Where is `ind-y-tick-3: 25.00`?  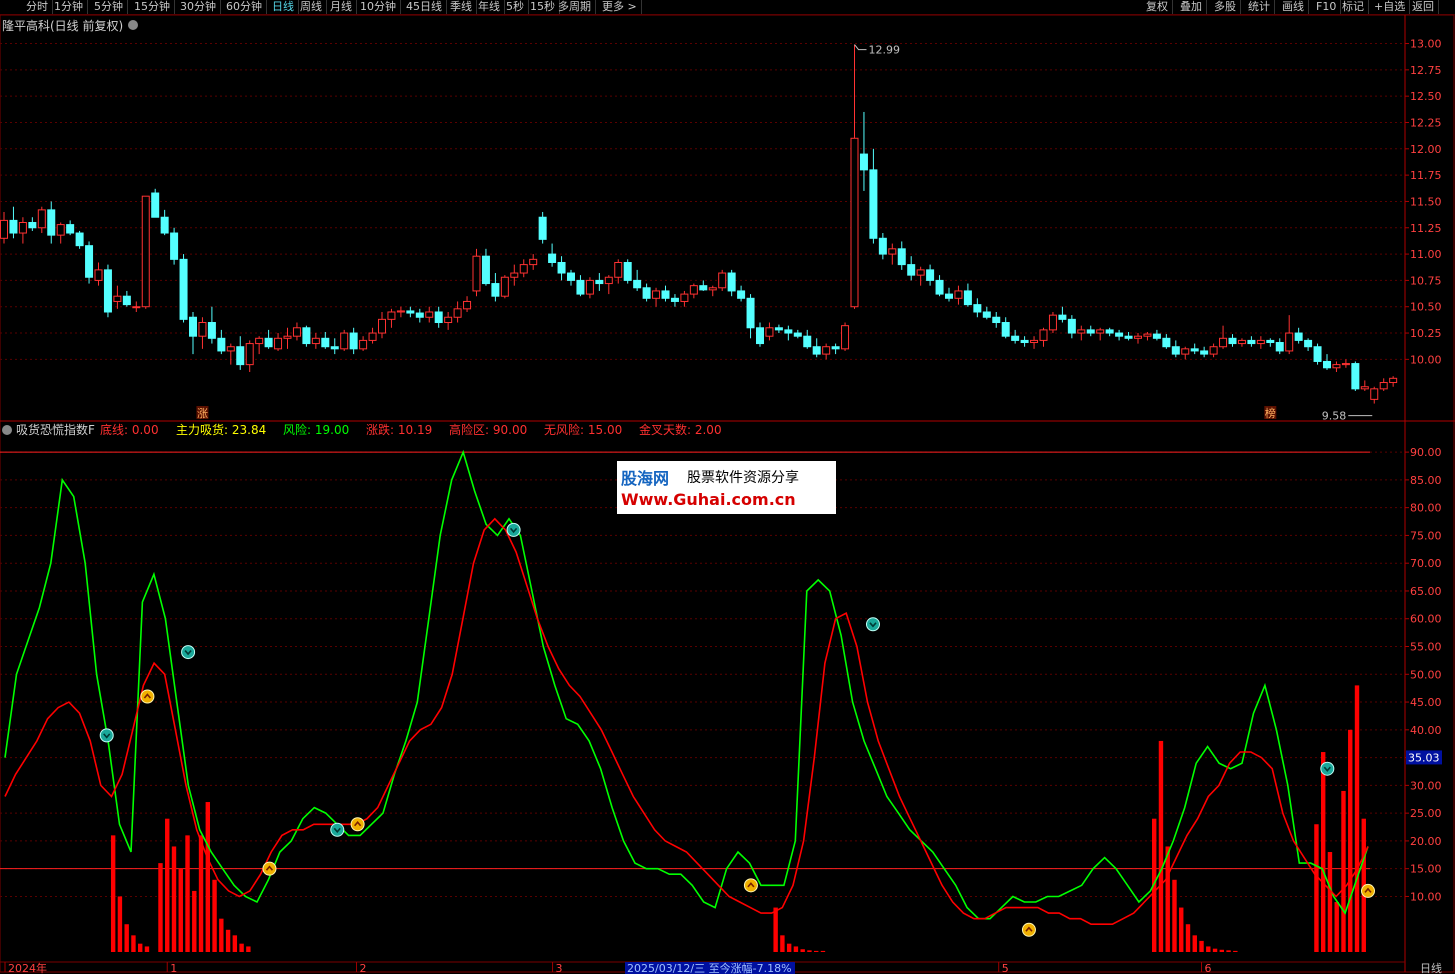 ind-y-tick-3: 25.00 is located at coordinates (1426, 813).